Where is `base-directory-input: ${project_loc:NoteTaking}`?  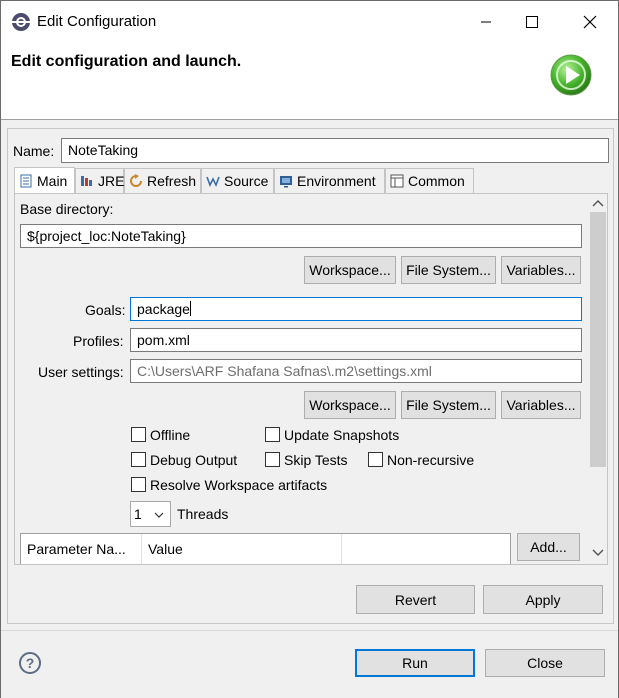
base-directory-input: ${project_loc:NoteTaking} is located at coordinates (301, 236).